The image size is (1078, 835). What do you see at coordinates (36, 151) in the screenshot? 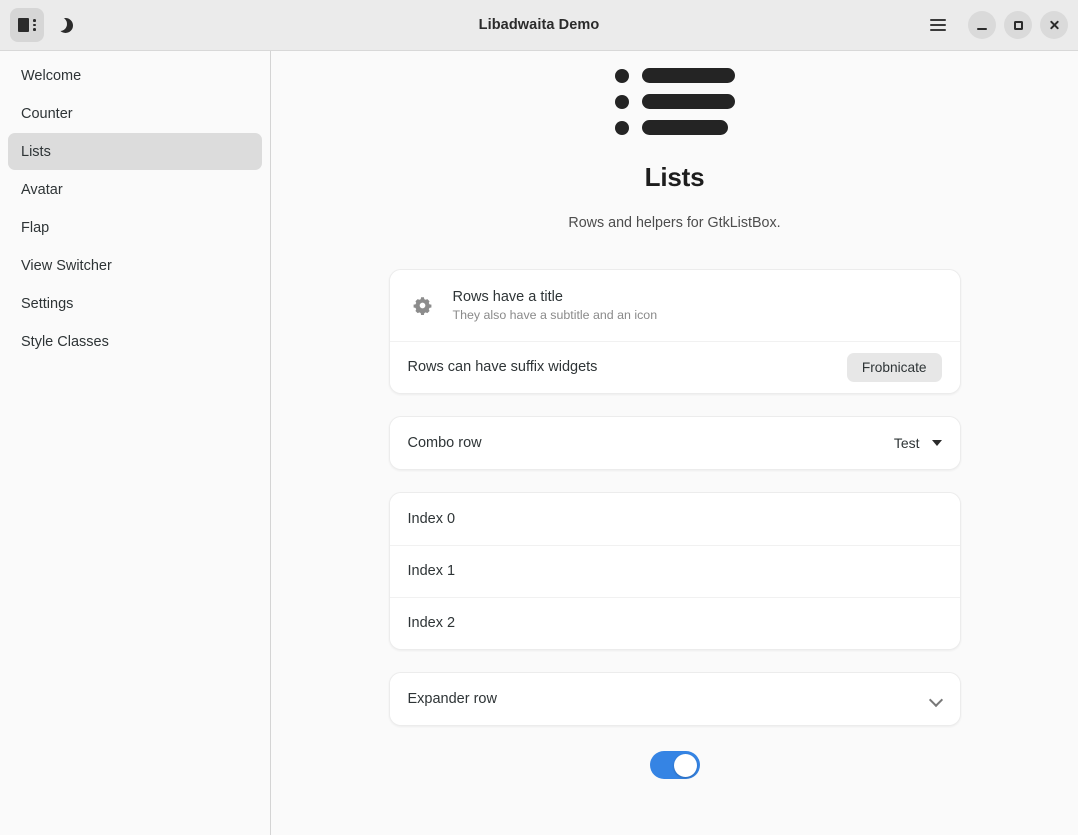
I see `sidebar-item-label: Lists` at bounding box center [36, 151].